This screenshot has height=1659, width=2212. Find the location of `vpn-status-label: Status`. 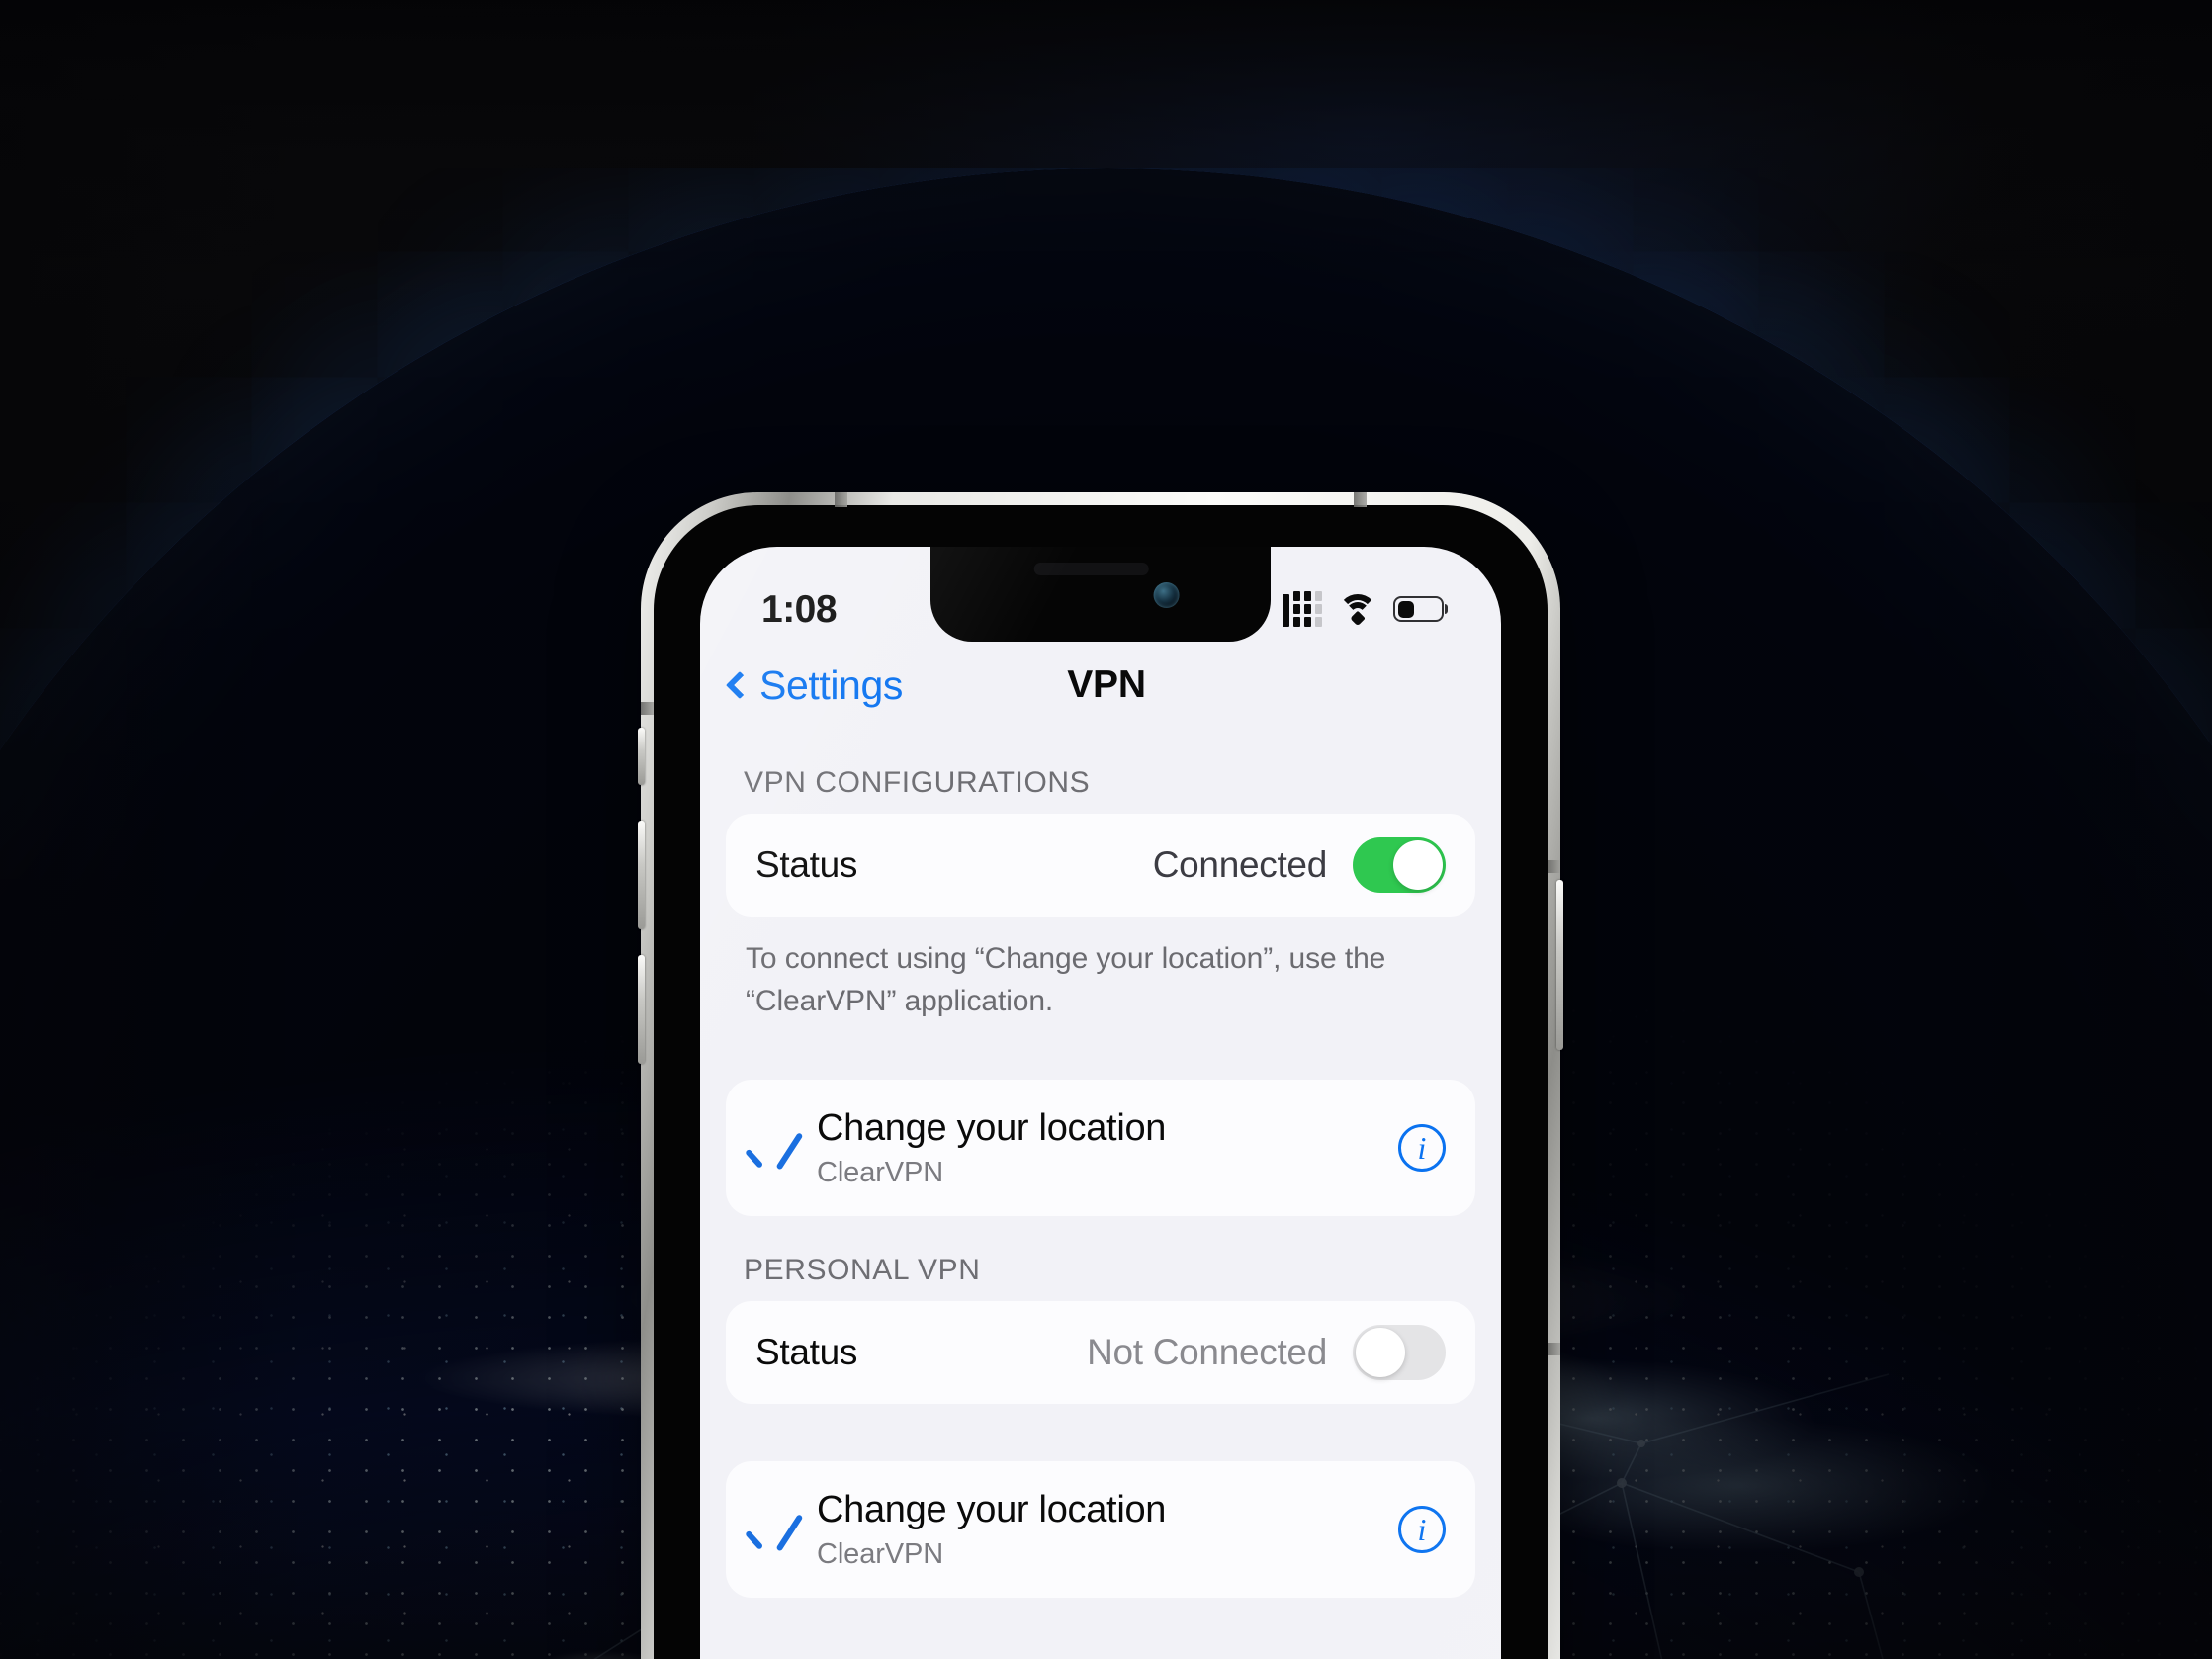

vpn-status-label: Status is located at coordinates (806, 864).